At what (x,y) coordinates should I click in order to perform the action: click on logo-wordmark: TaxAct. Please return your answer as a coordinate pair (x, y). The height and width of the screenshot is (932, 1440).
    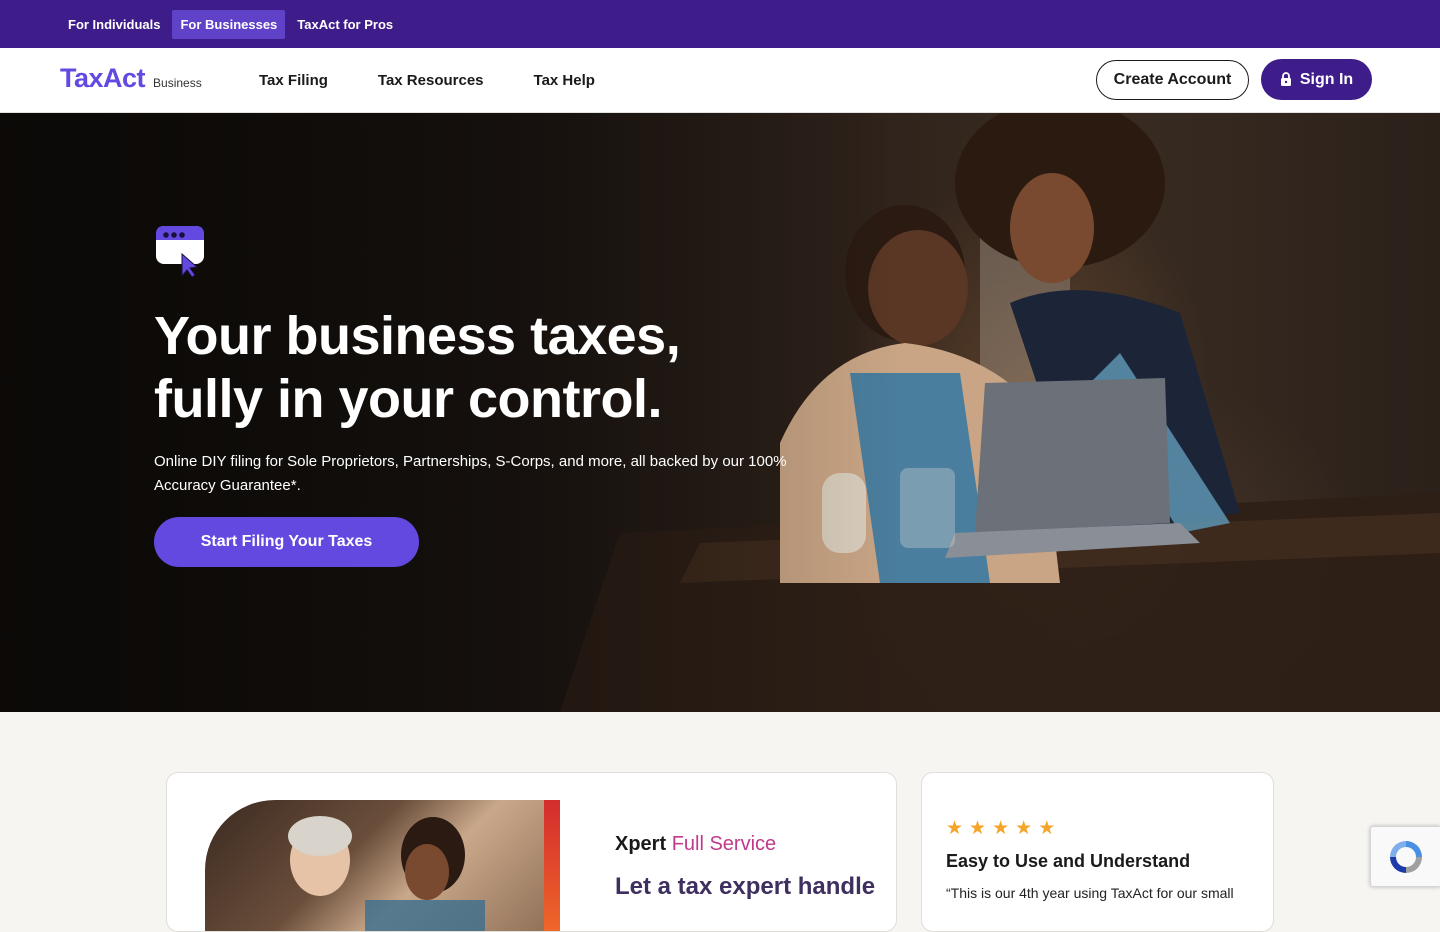
    Looking at the image, I should click on (103, 78).